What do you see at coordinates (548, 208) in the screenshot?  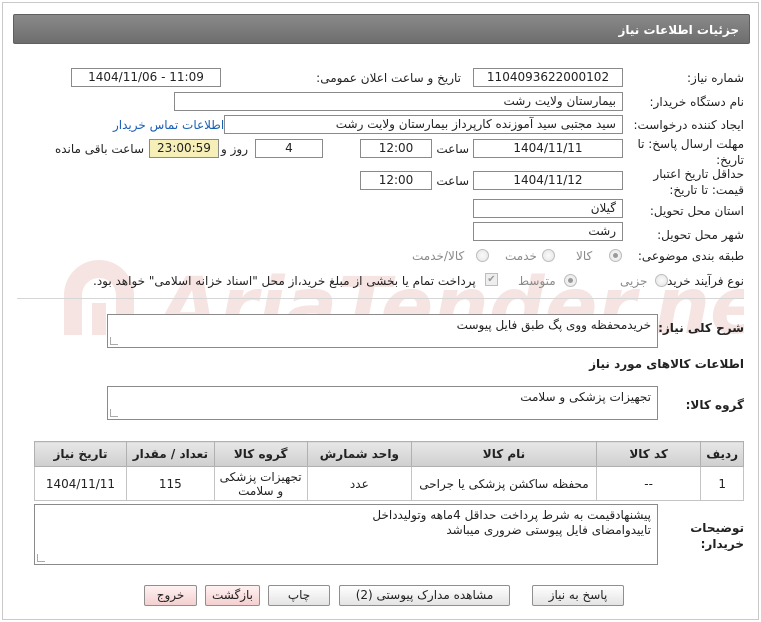 I see `province-field: گیلان` at bounding box center [548, 208].